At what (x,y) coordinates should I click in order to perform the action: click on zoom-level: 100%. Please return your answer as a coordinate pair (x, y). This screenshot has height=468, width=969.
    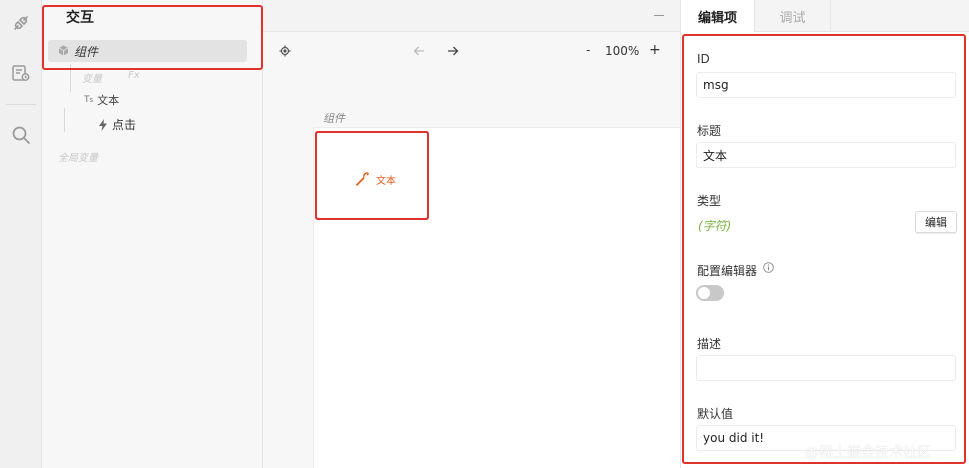
    Looking at the image, I should click on (622, 51).